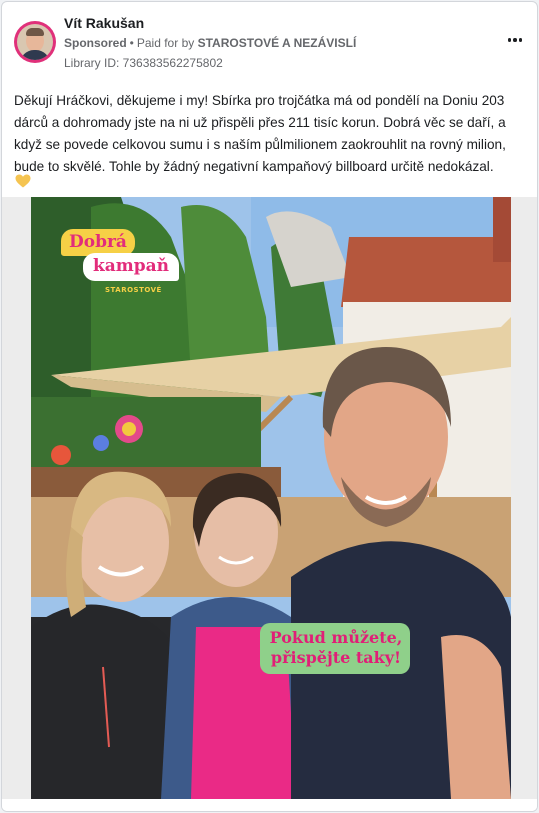 The width and height of the screenshot is (539, 813). I want to click on sponsored-label: Sponsored, so click(95, 43).